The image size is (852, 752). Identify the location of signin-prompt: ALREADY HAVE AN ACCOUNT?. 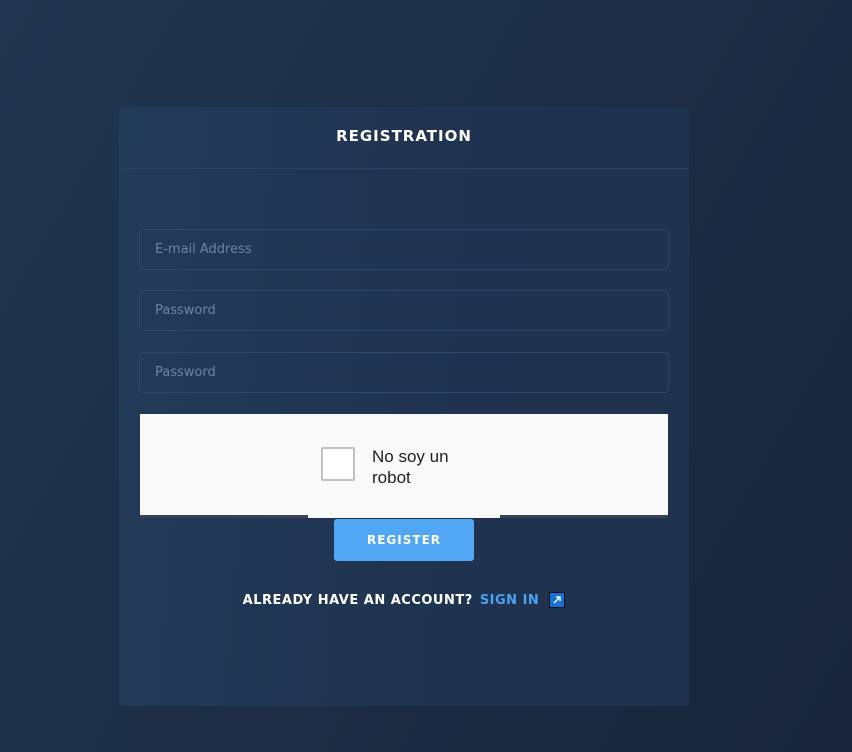
(357, 600).